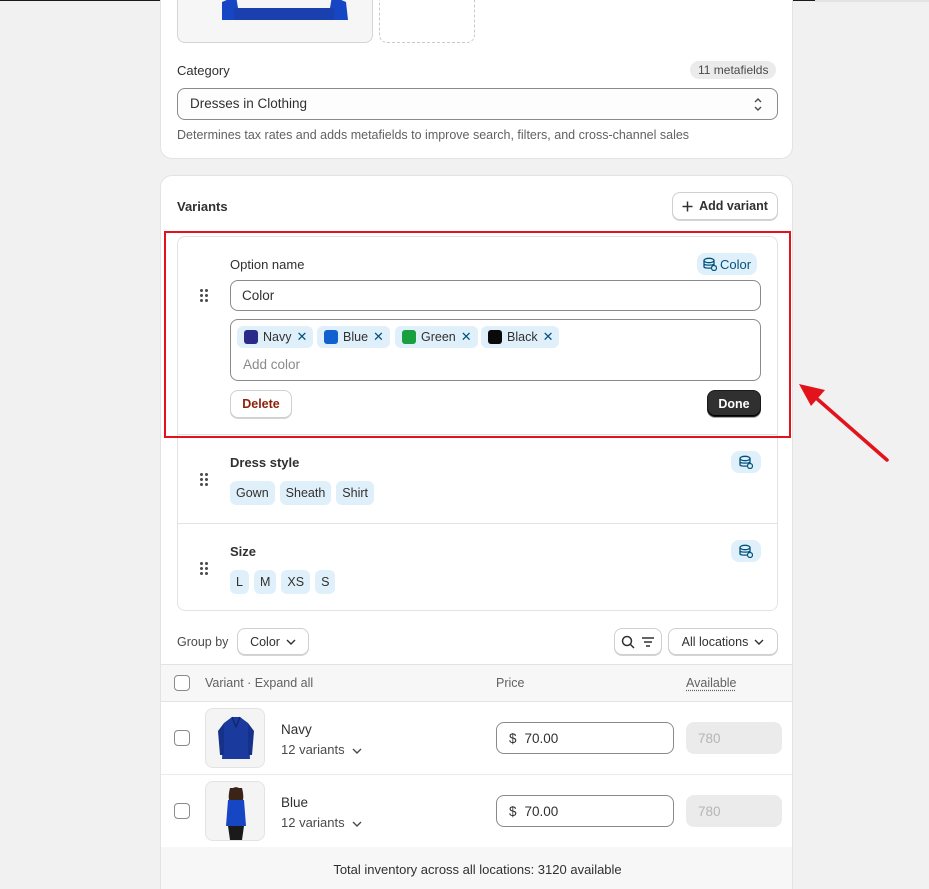 This screenshot has height=889, width=929. Describe the element at coordinates (476, 683) in the screenshot. I see `variants-table-header: Variant · Expand all Price Available` at that location.